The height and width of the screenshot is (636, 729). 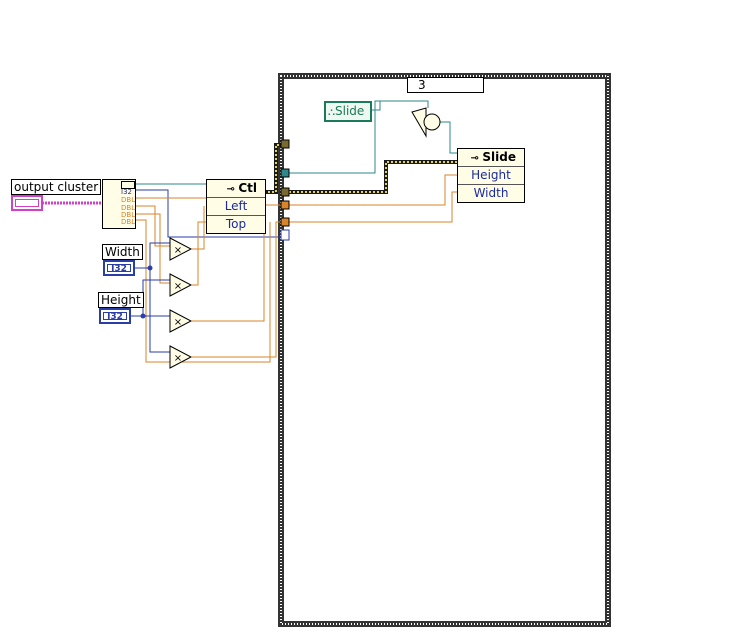 I want to click on not-equal-node, so click(x=426, y=122).